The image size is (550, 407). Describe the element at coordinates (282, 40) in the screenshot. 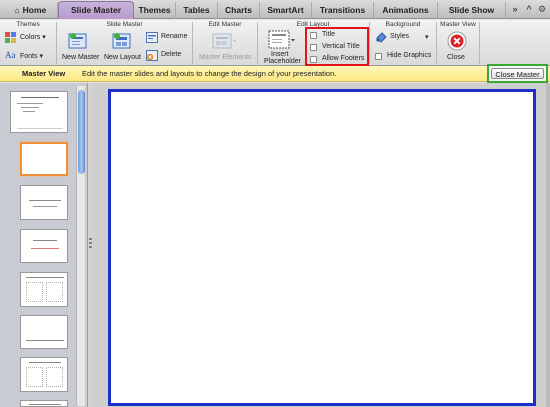

I see `insert-placeholder-icon` at that location.